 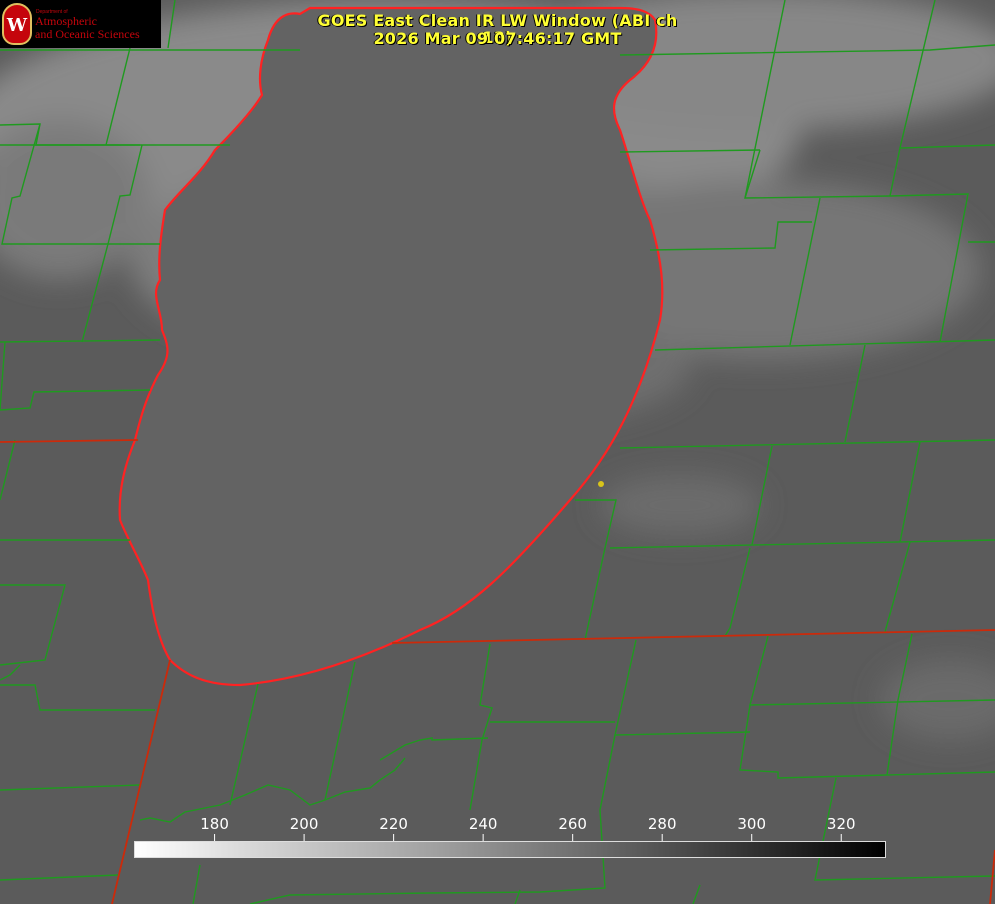 What do you see at coordinates (841, 824) in the screenshot?
I see `colorbar-tick-label: 320` at bounding box center [841, 824].